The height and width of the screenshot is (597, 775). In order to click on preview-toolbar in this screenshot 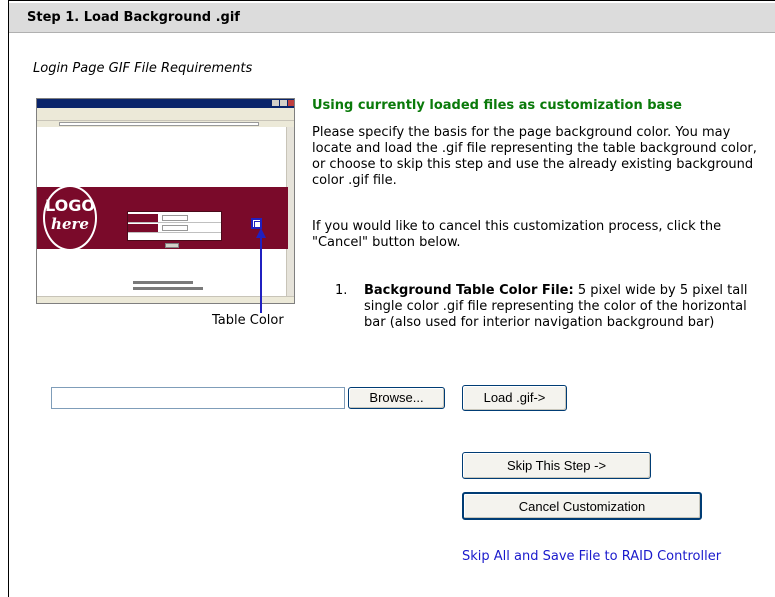, I will do `click(165, 117)`.